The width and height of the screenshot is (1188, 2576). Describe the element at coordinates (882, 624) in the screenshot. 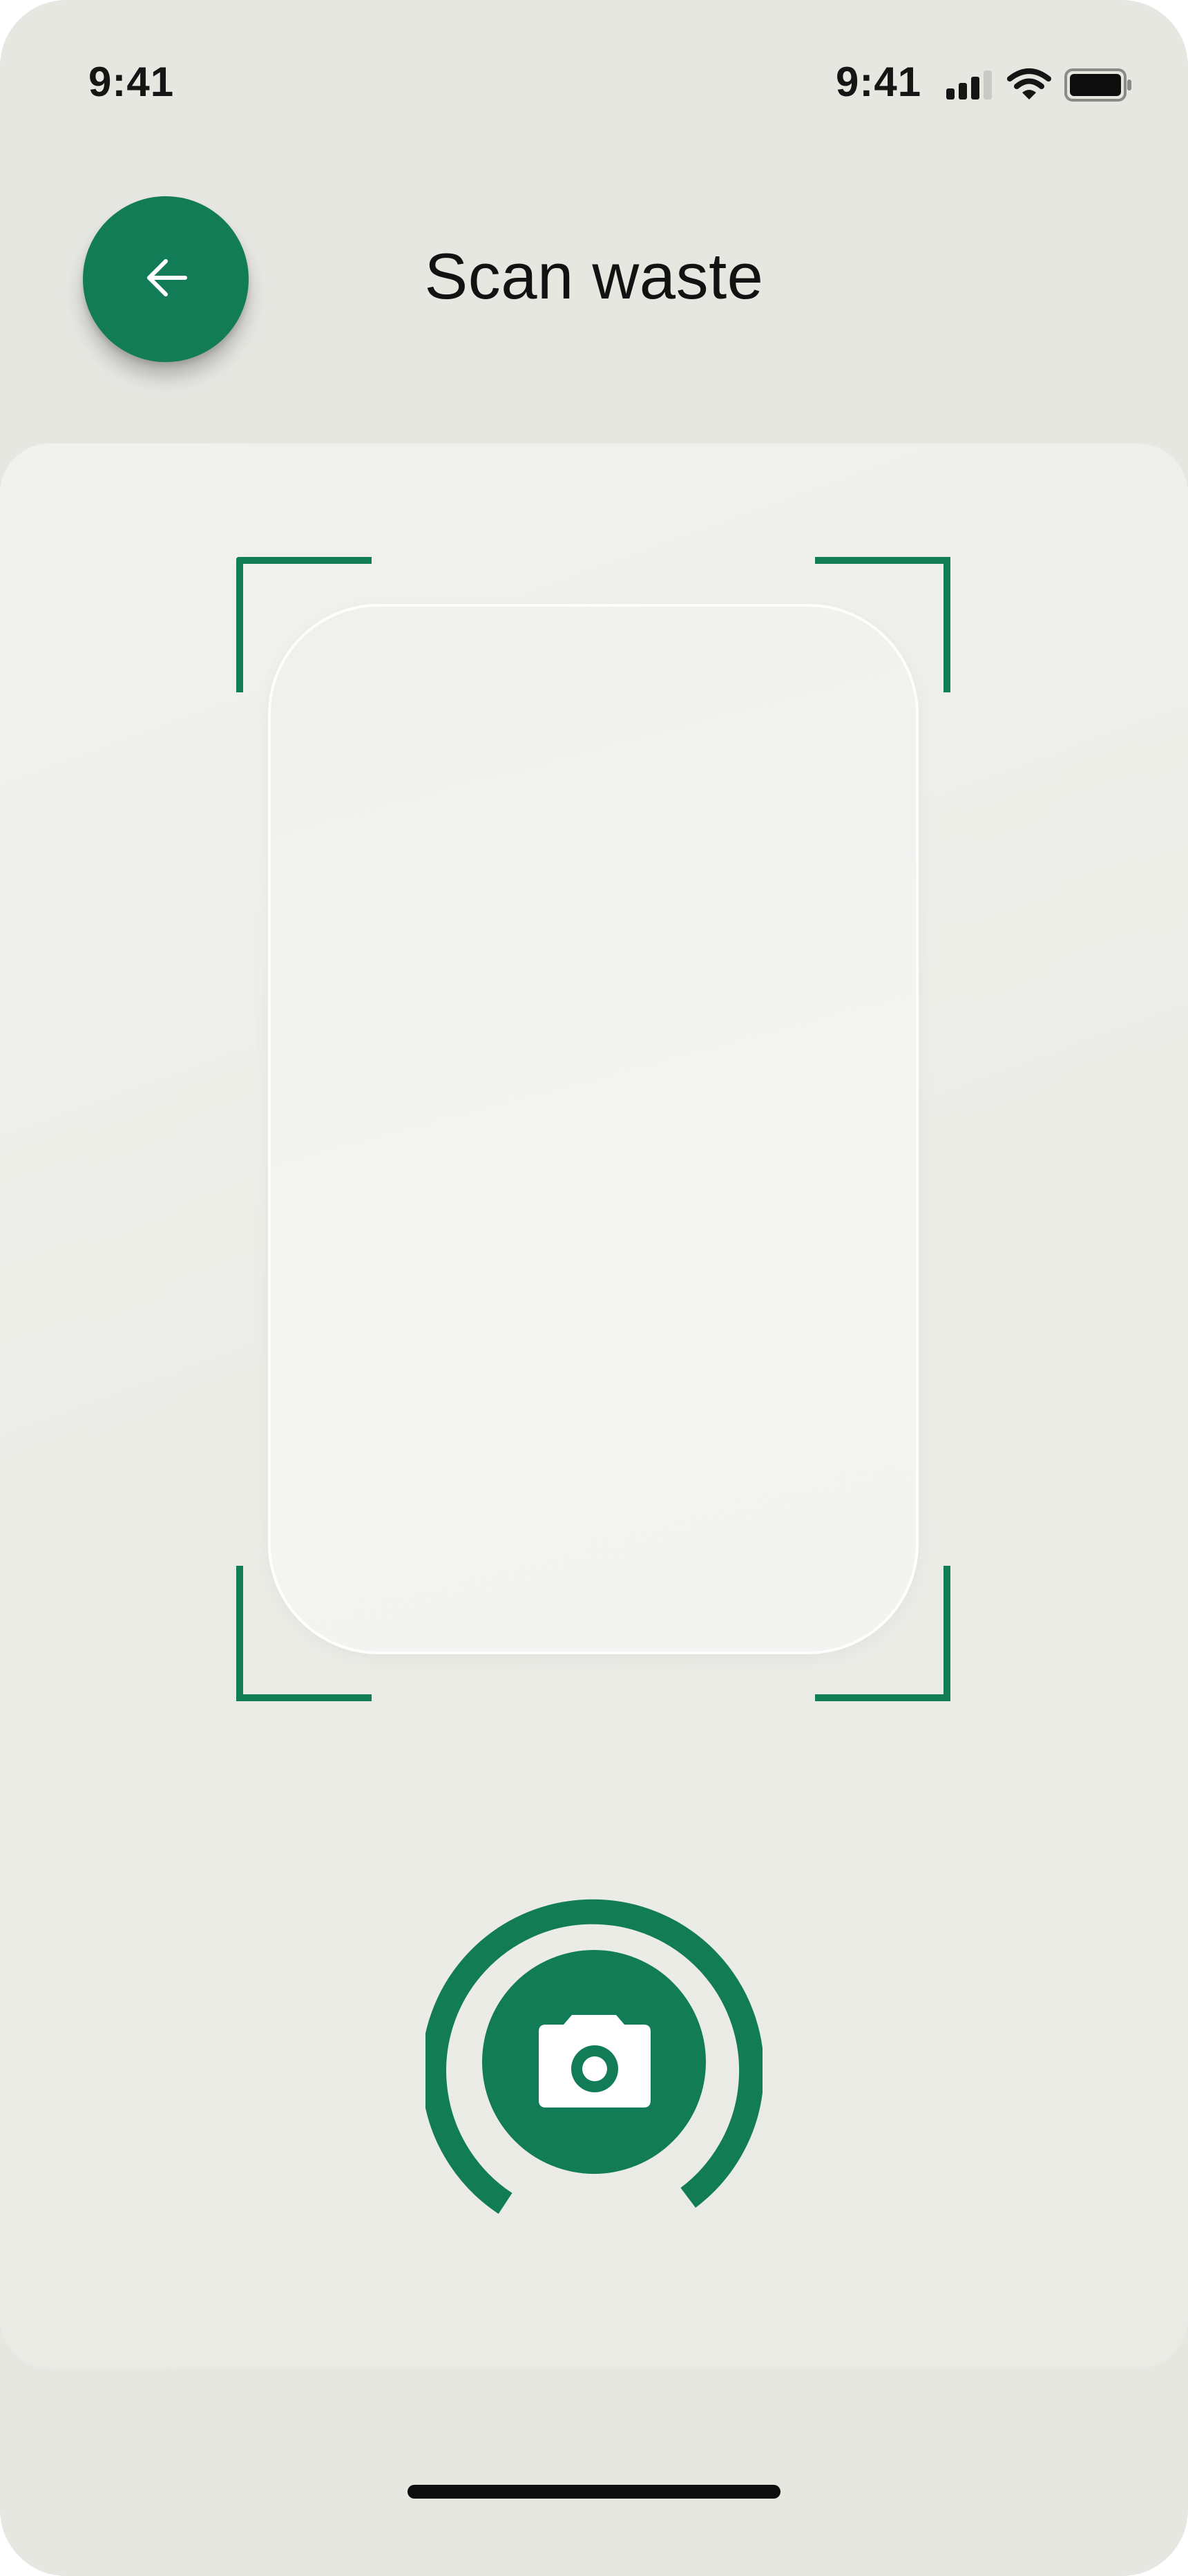

I see `scan-corner-top-right` at that location.